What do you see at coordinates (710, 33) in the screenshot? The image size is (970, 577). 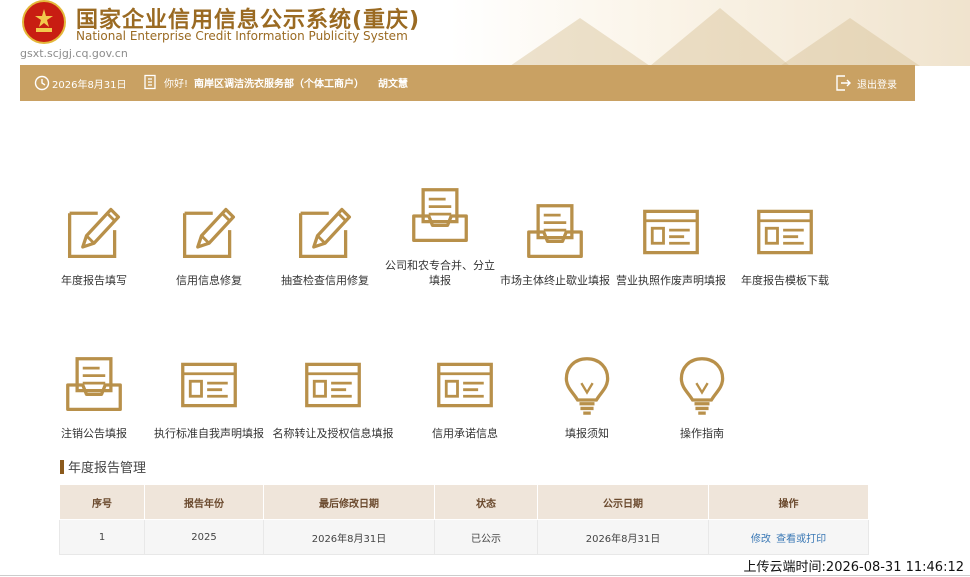 I see `mountain-background` at bounding box center [710, 33].